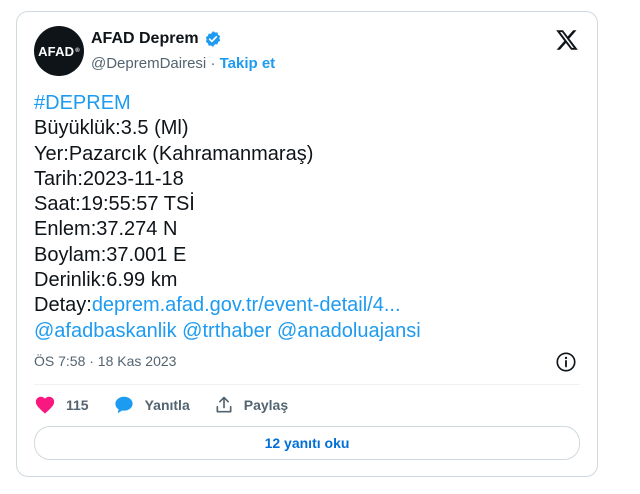 The width and height of the screenshot is (640, 494). I want to click on author-name-row: AFAD Deprem, so click(156, 39).